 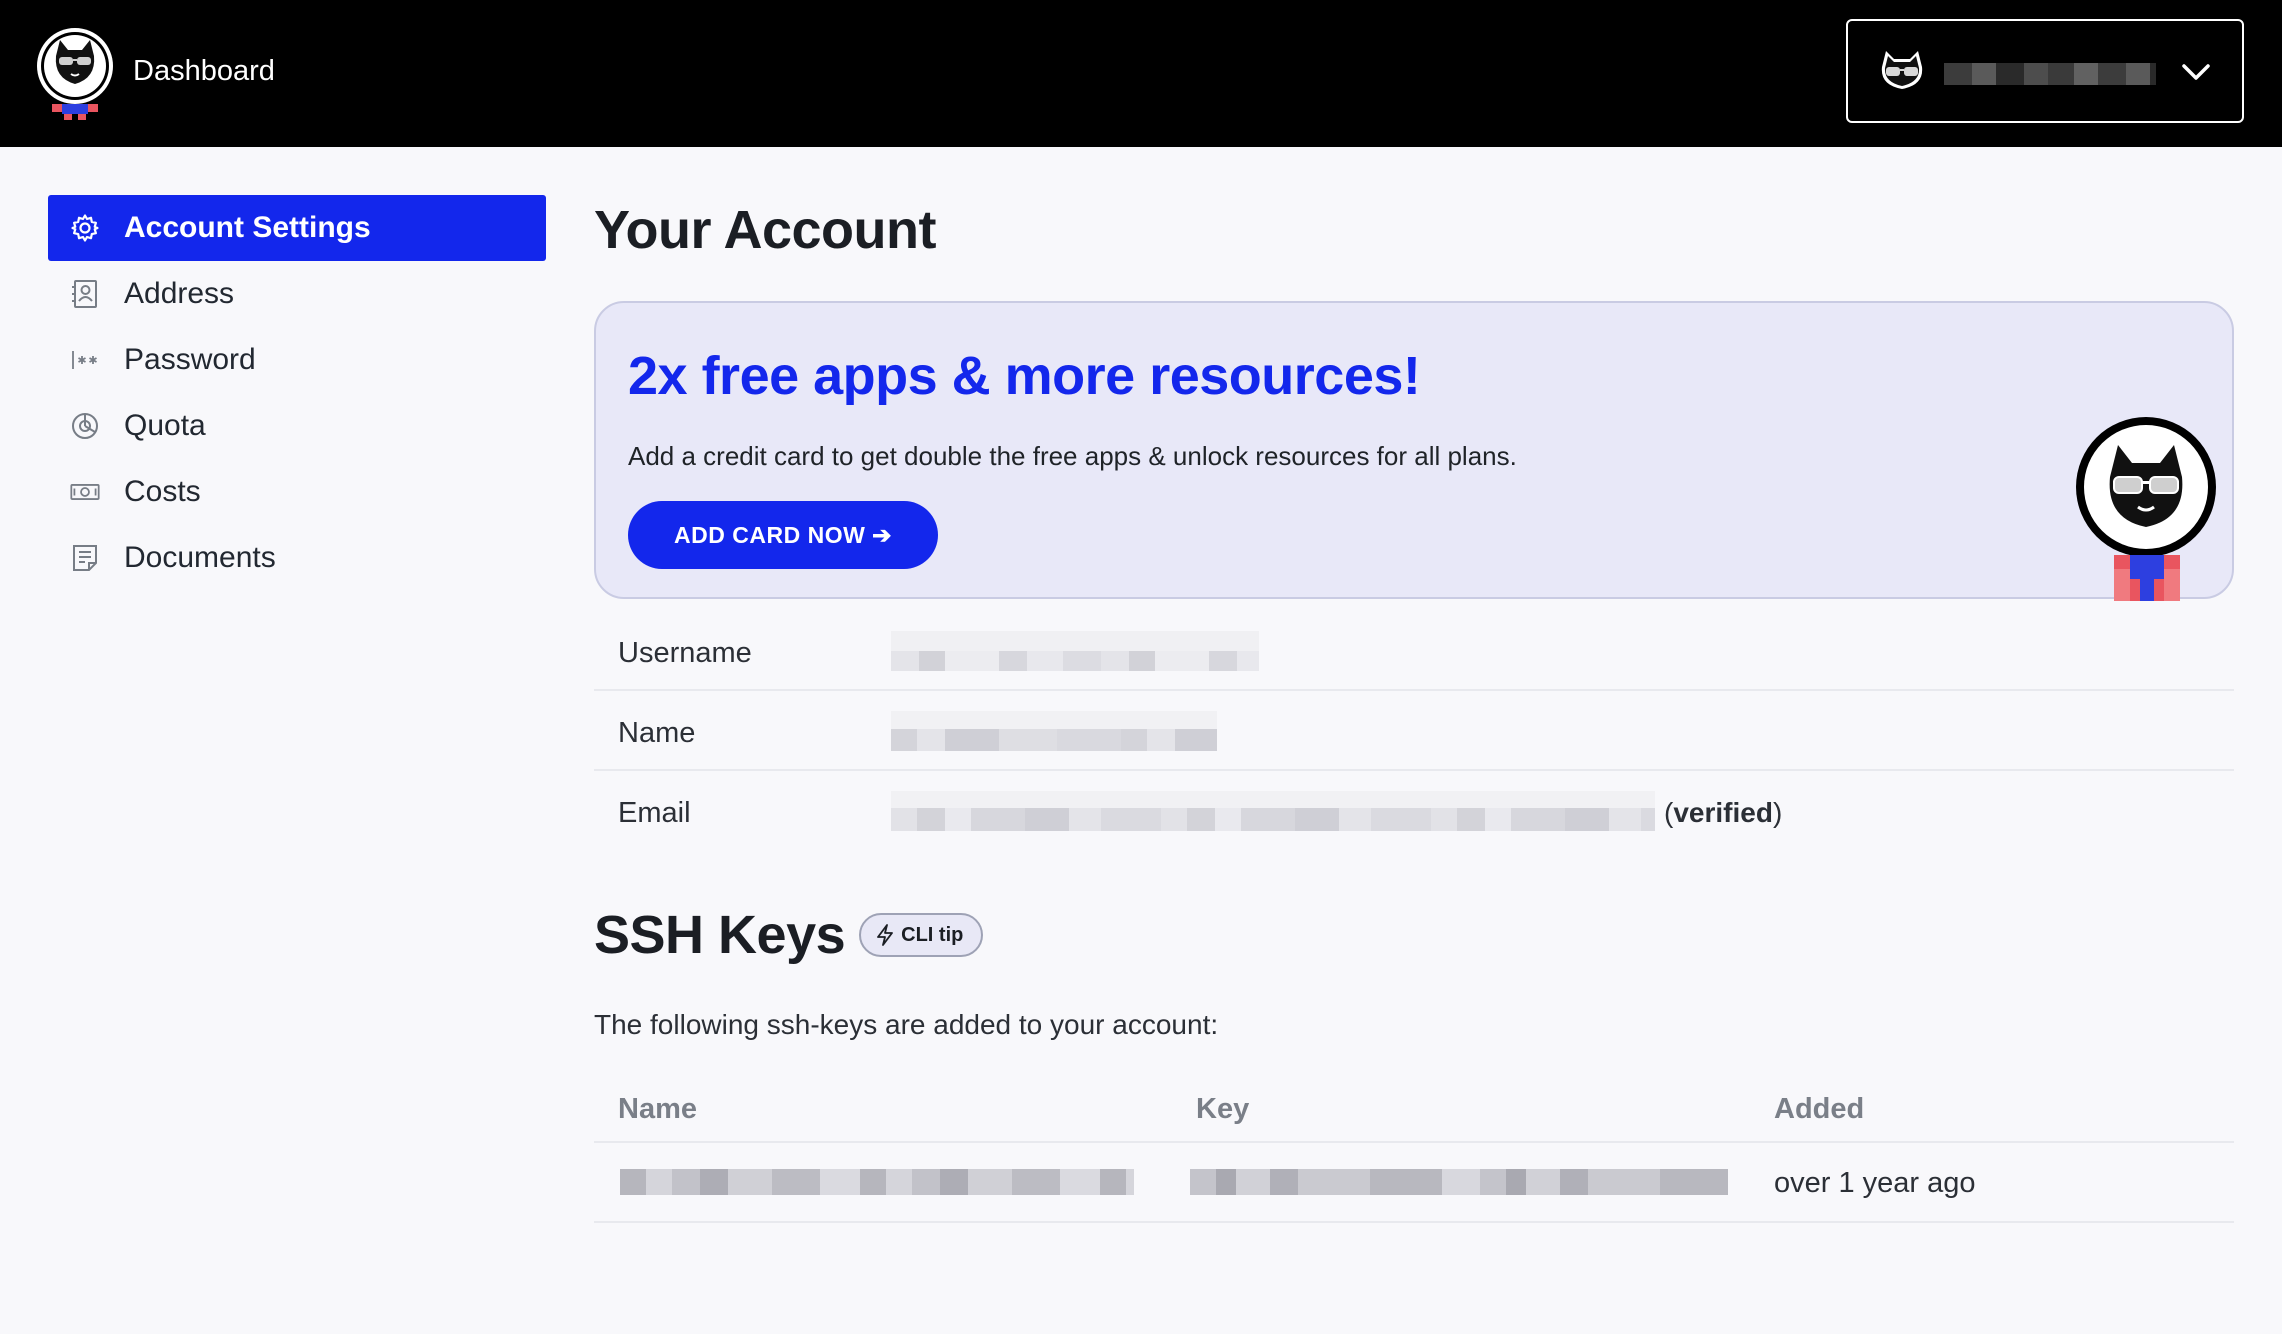 What do you see at coordinates (1075, 651) in the screenshot?
I see `username-value-redacted` at bounding box center [1075, 651].